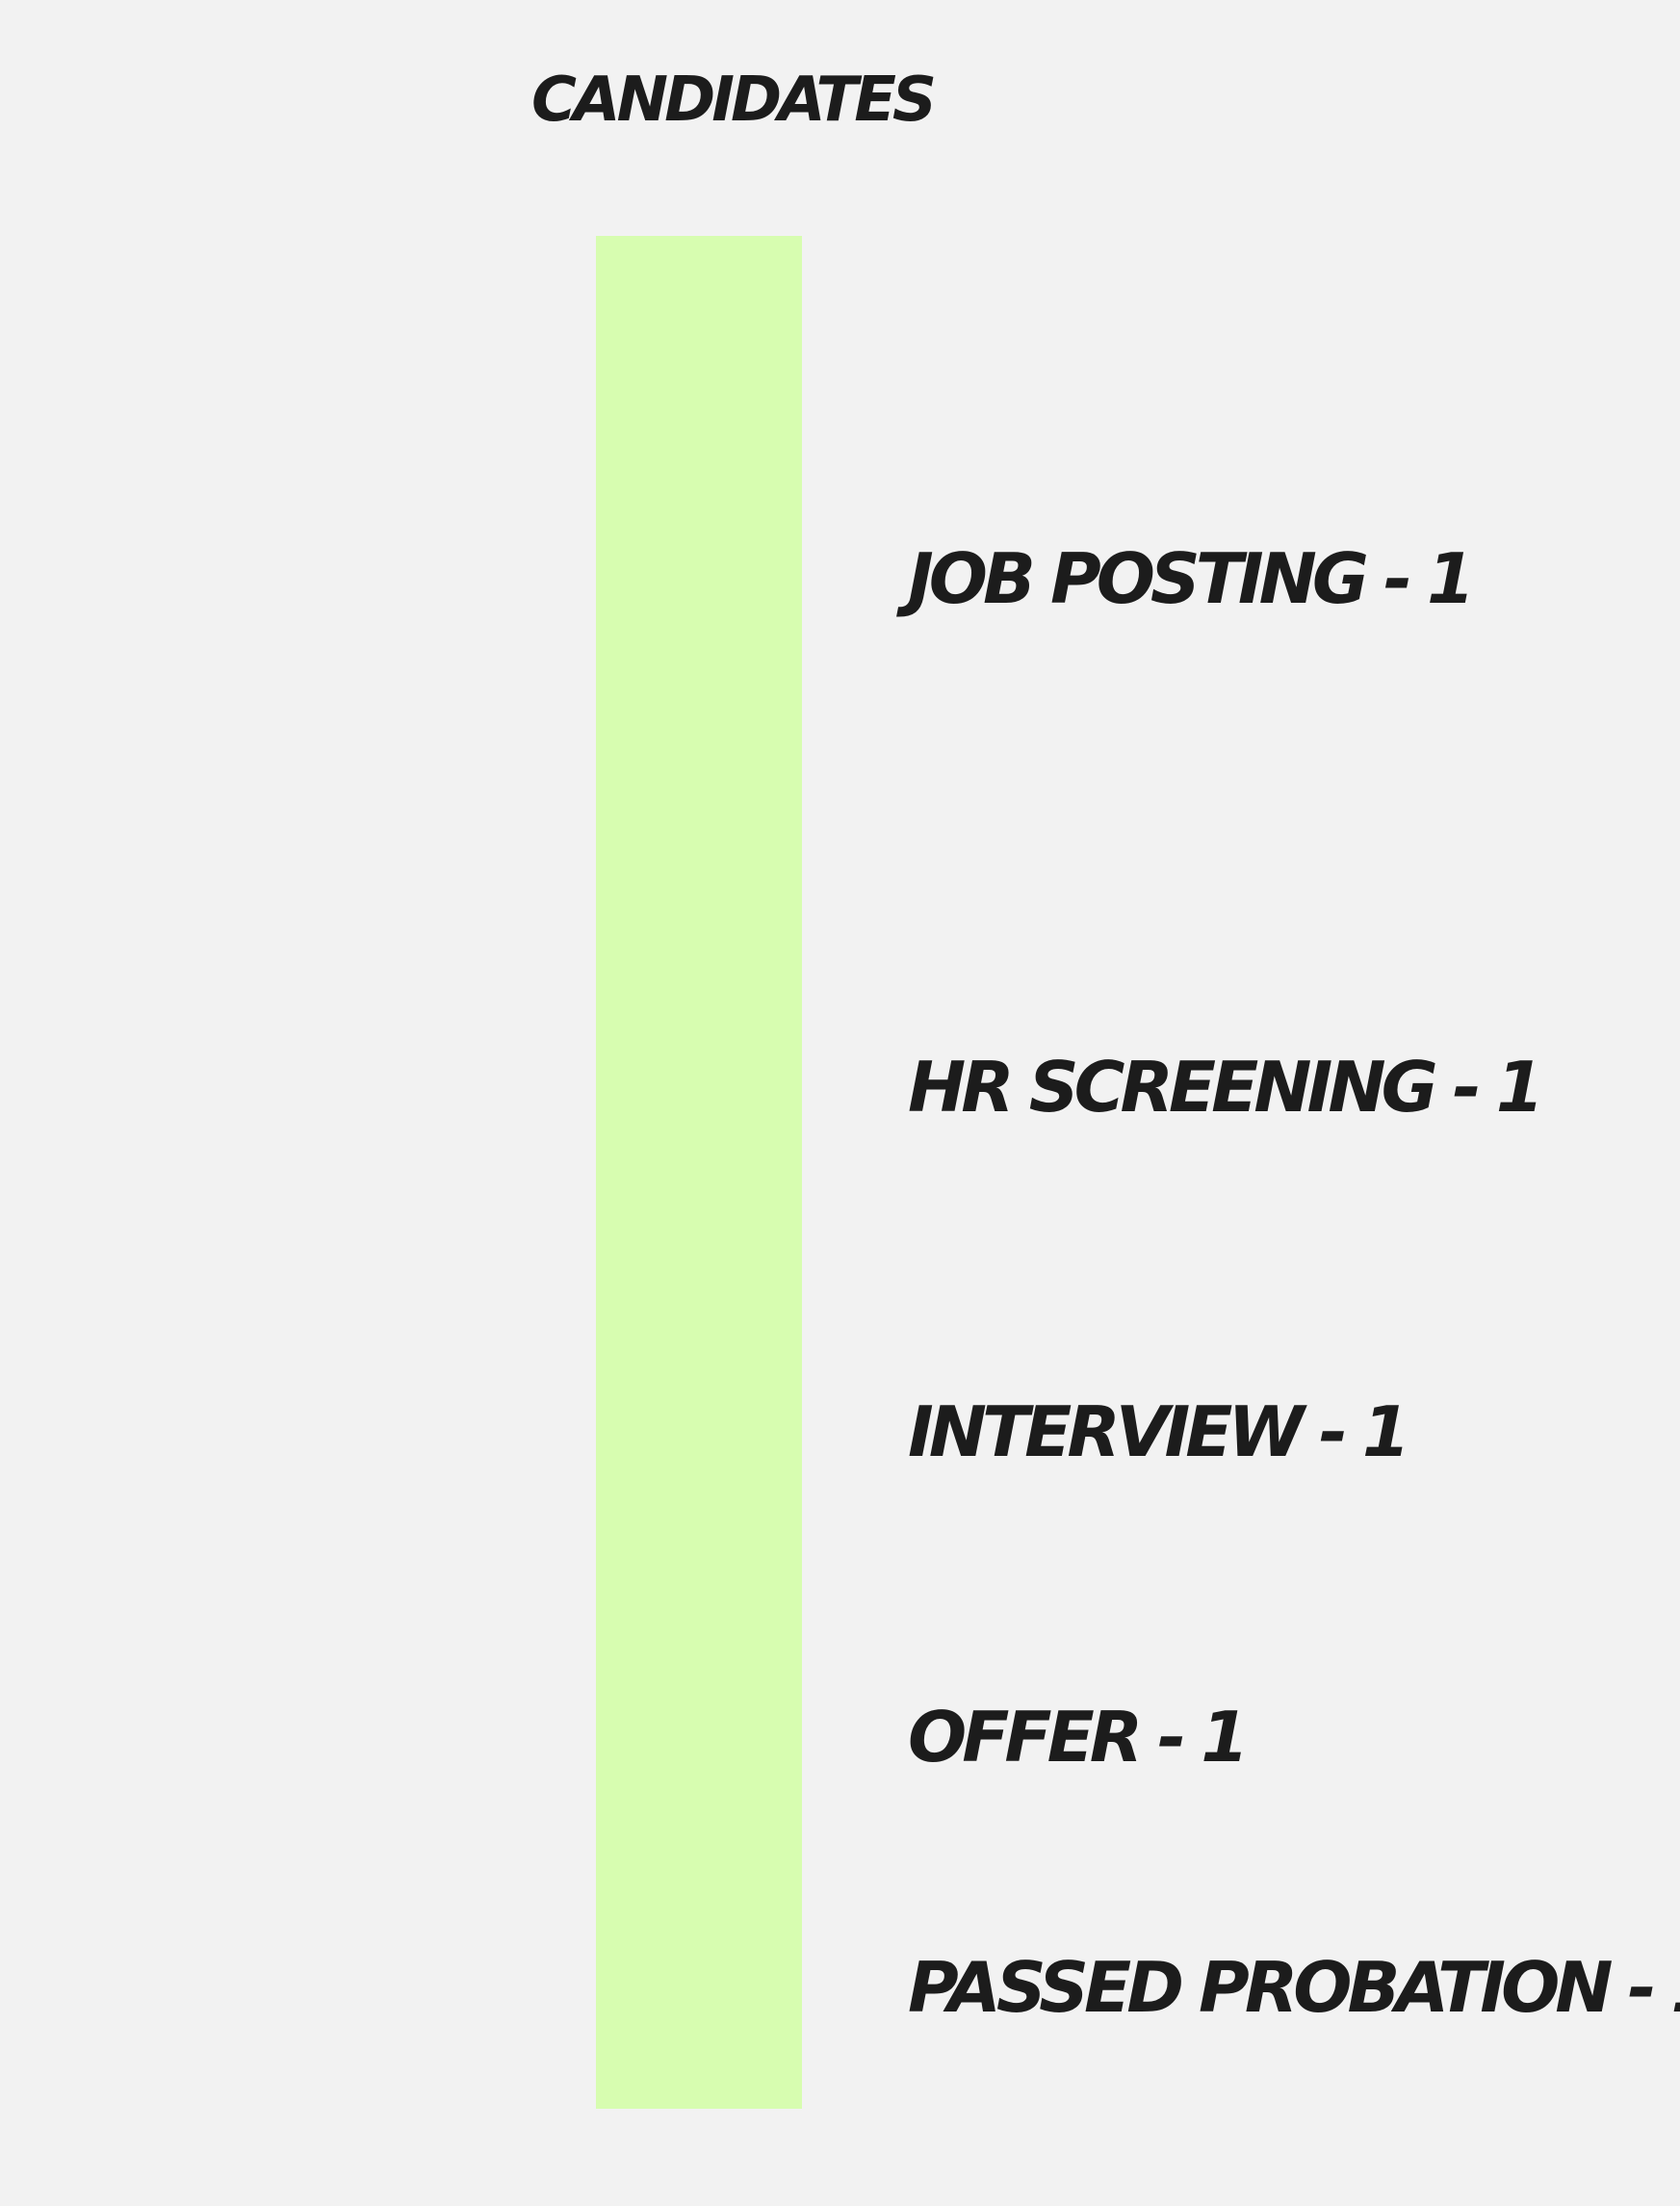  What do you see at coordinates (1078, 1737) in the screenshot?
I see `stage-label-offer: Offer - 1` at bounding box center [1078, 1737].